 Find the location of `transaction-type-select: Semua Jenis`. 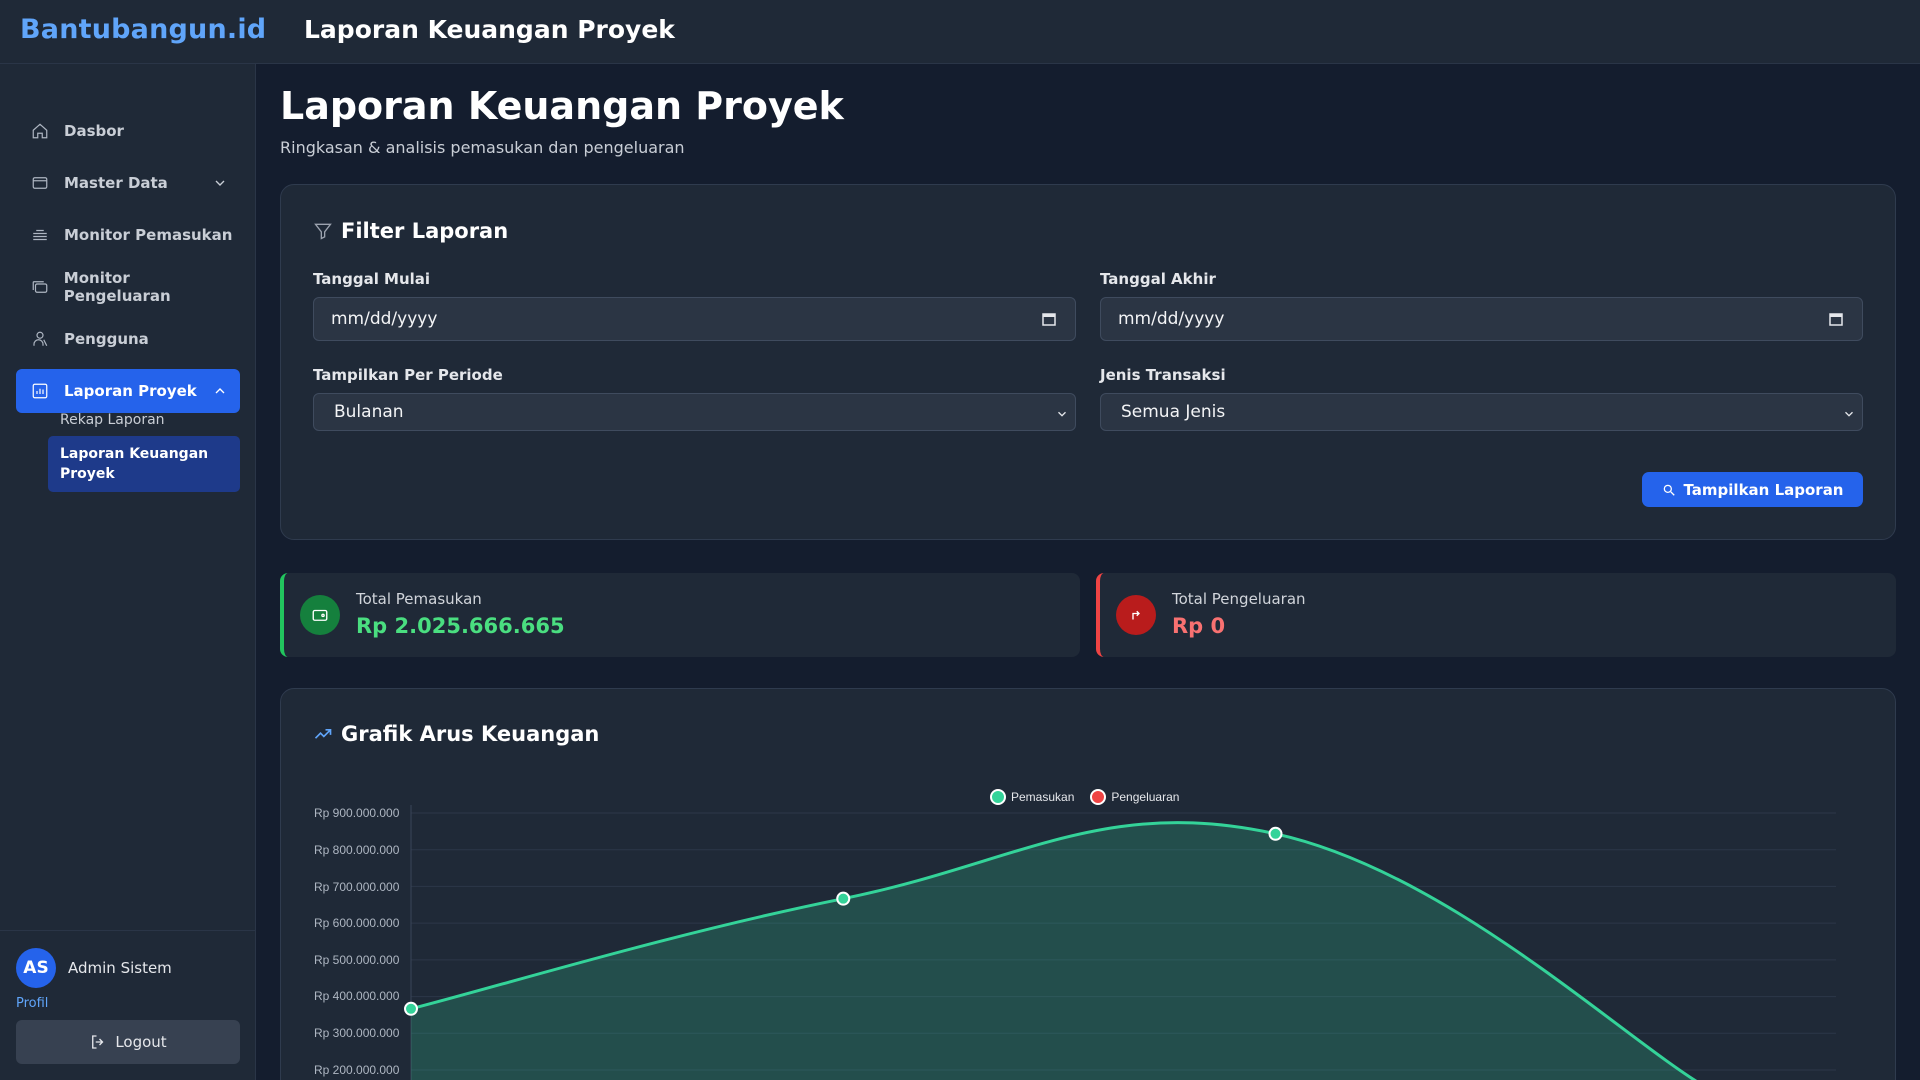

transaction-type-select: Semua Jenis is located at coordinates (1481, 412).